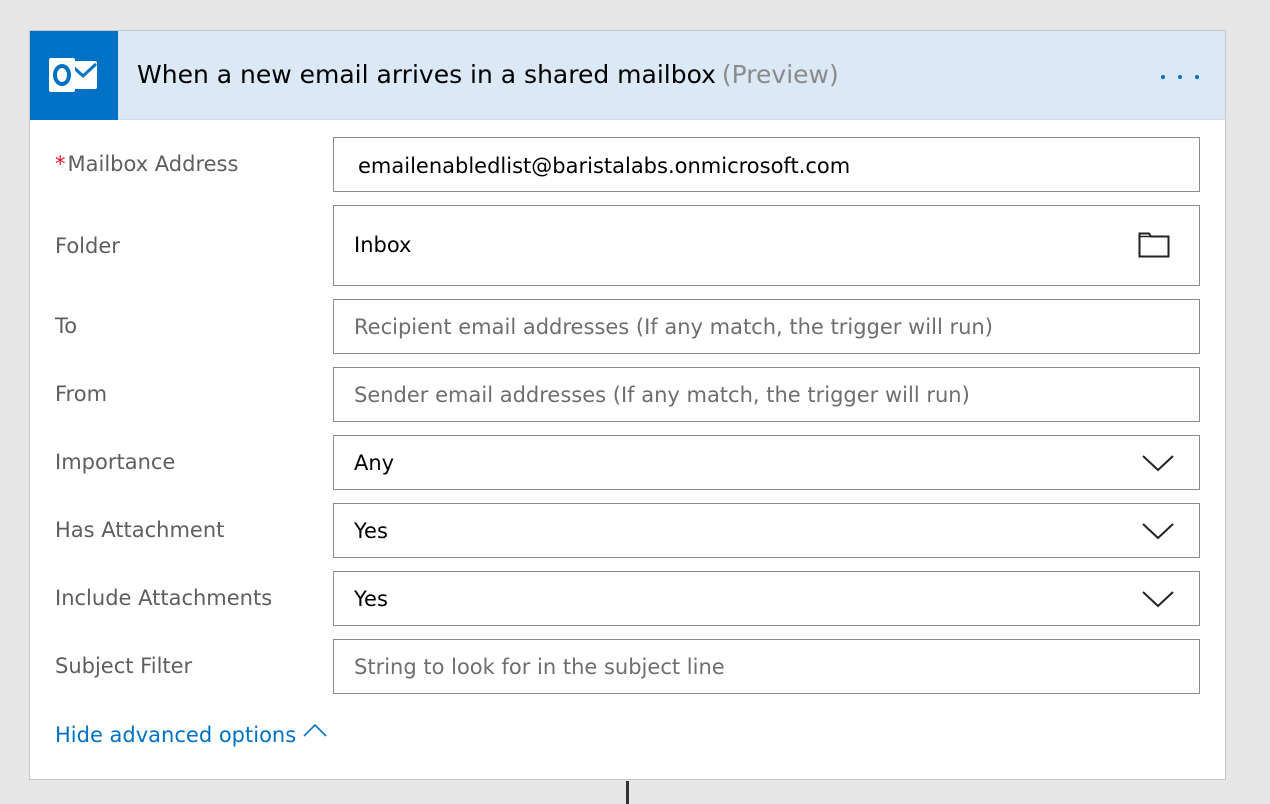 This screenshot has width=1270, height=804. What do you see at coordinates (374, 463) in the screenshot?
I see `importance-value: Any` at bounding box center [374, 463].